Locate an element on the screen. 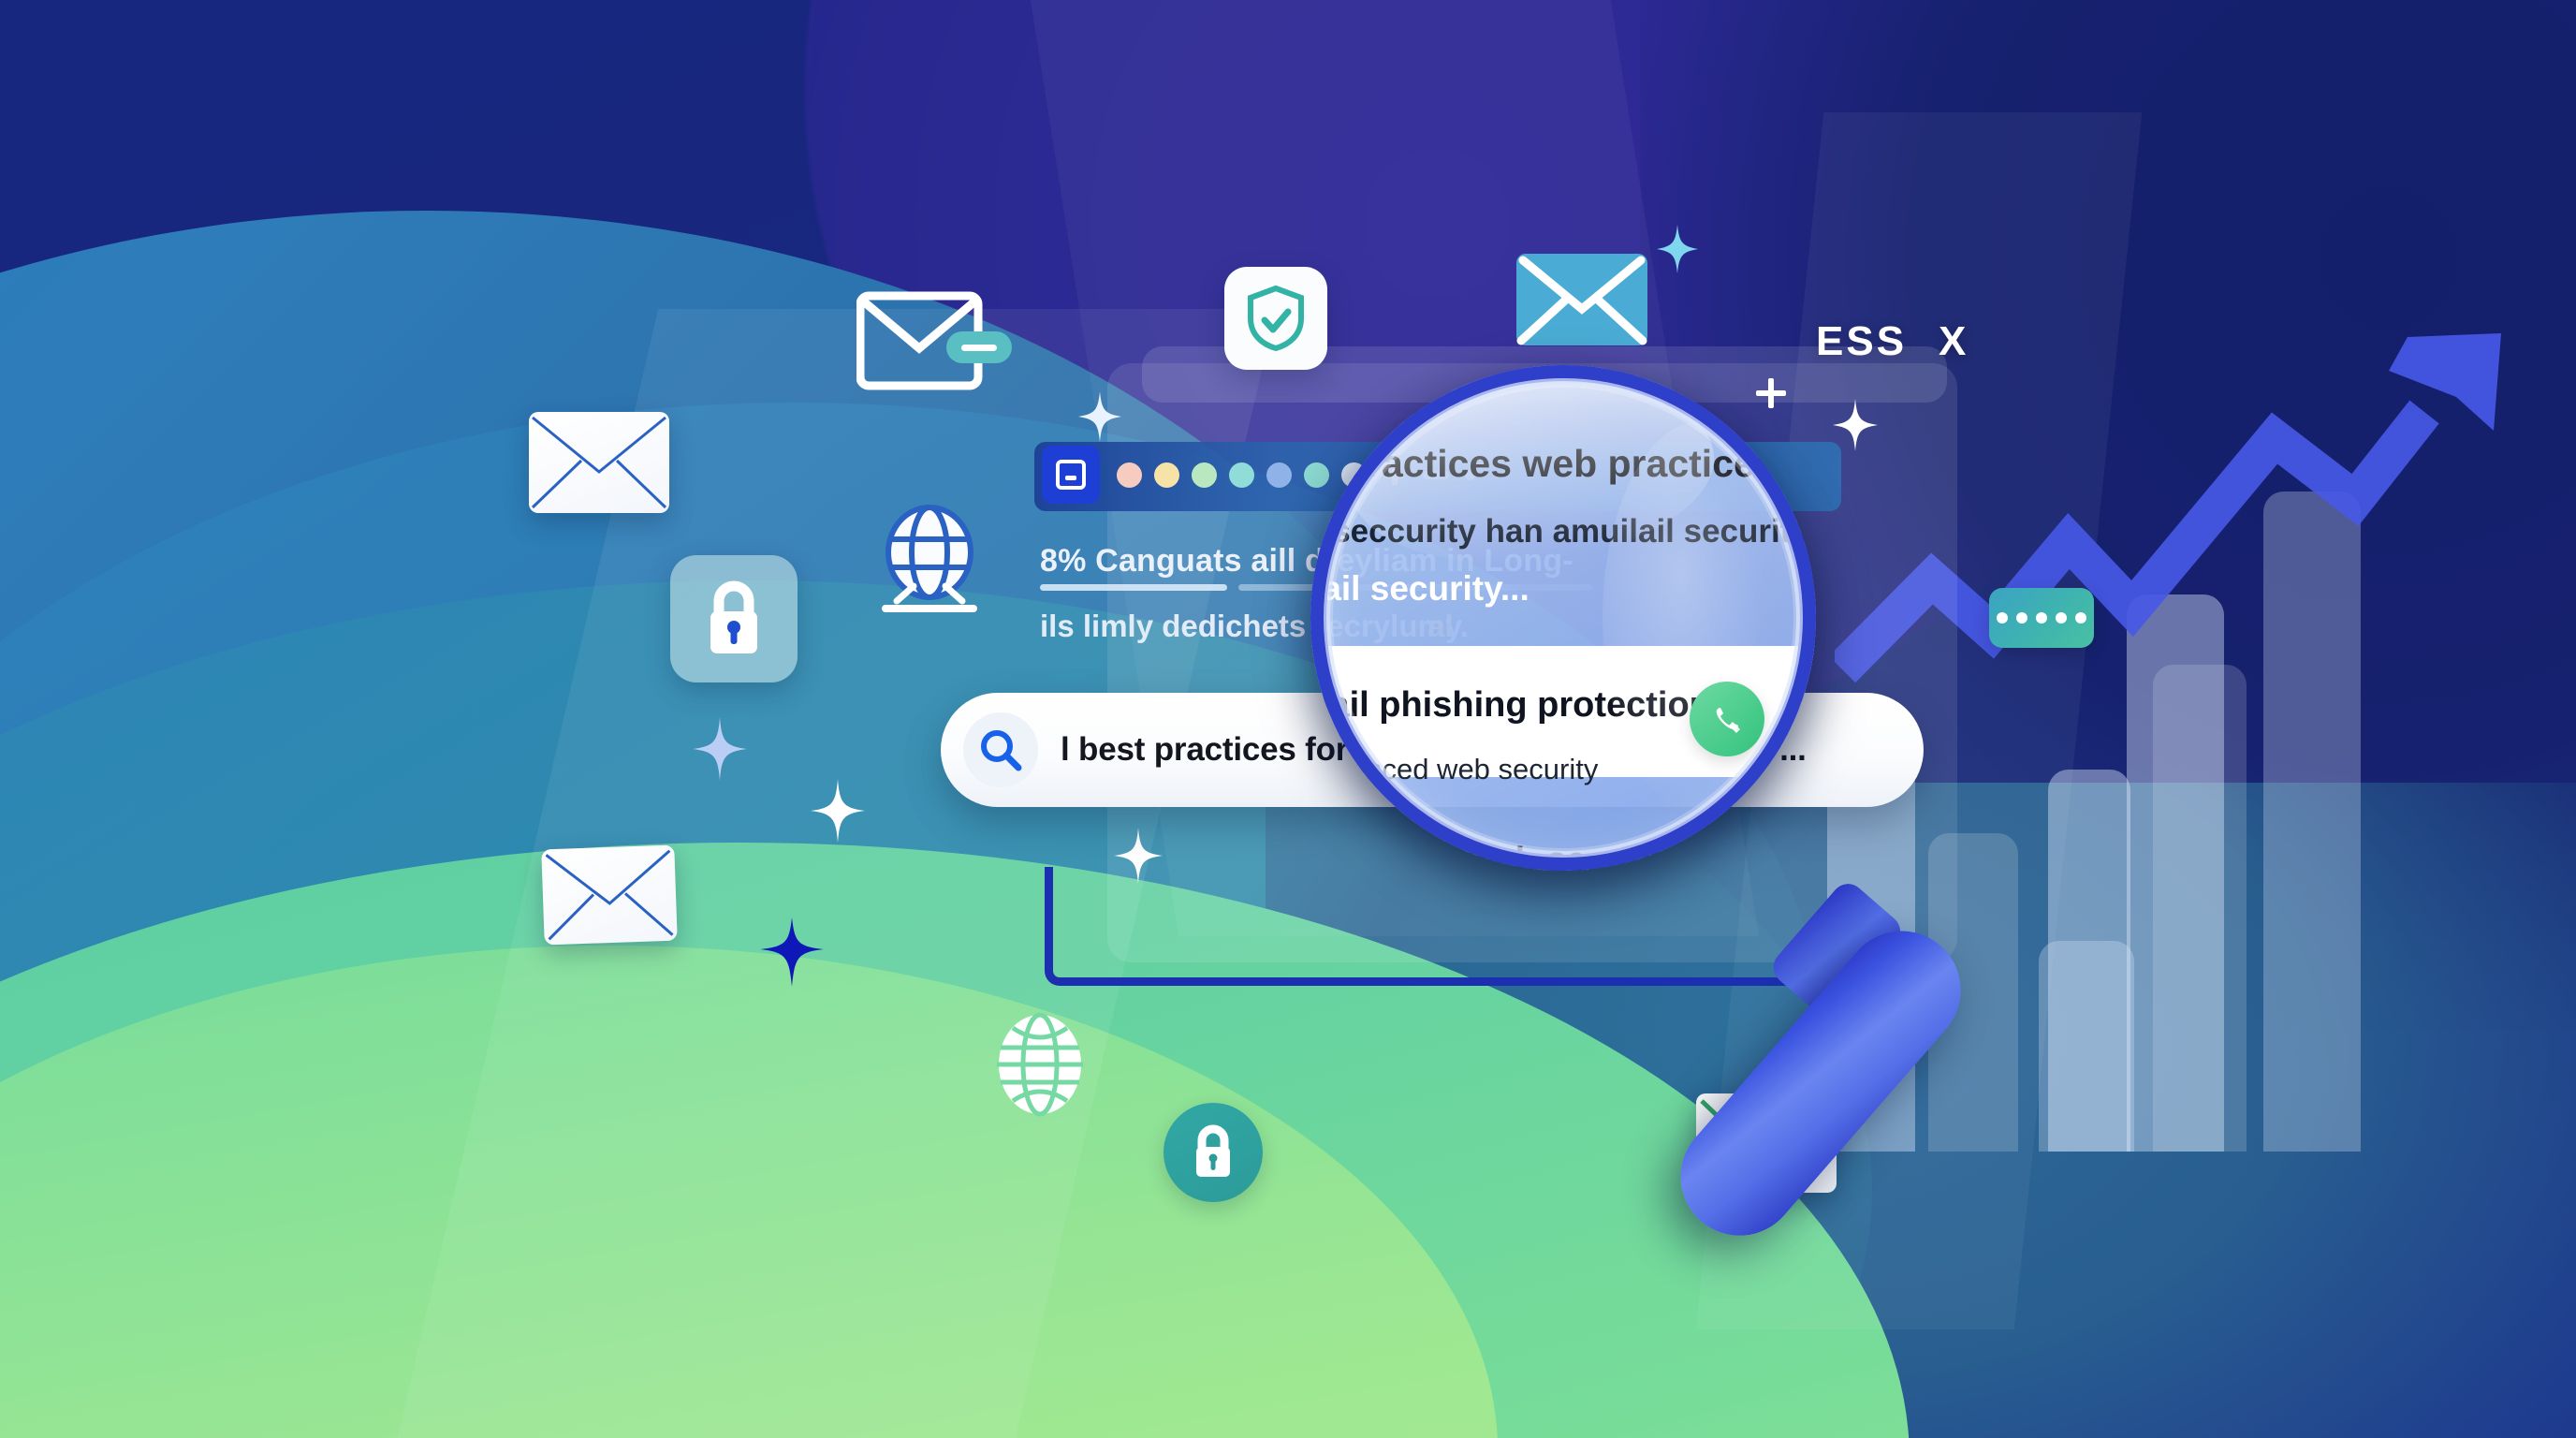 The height and width of the screenshot is (1438, 2576). lock-tile-icon is located at coordinates (734, 618).